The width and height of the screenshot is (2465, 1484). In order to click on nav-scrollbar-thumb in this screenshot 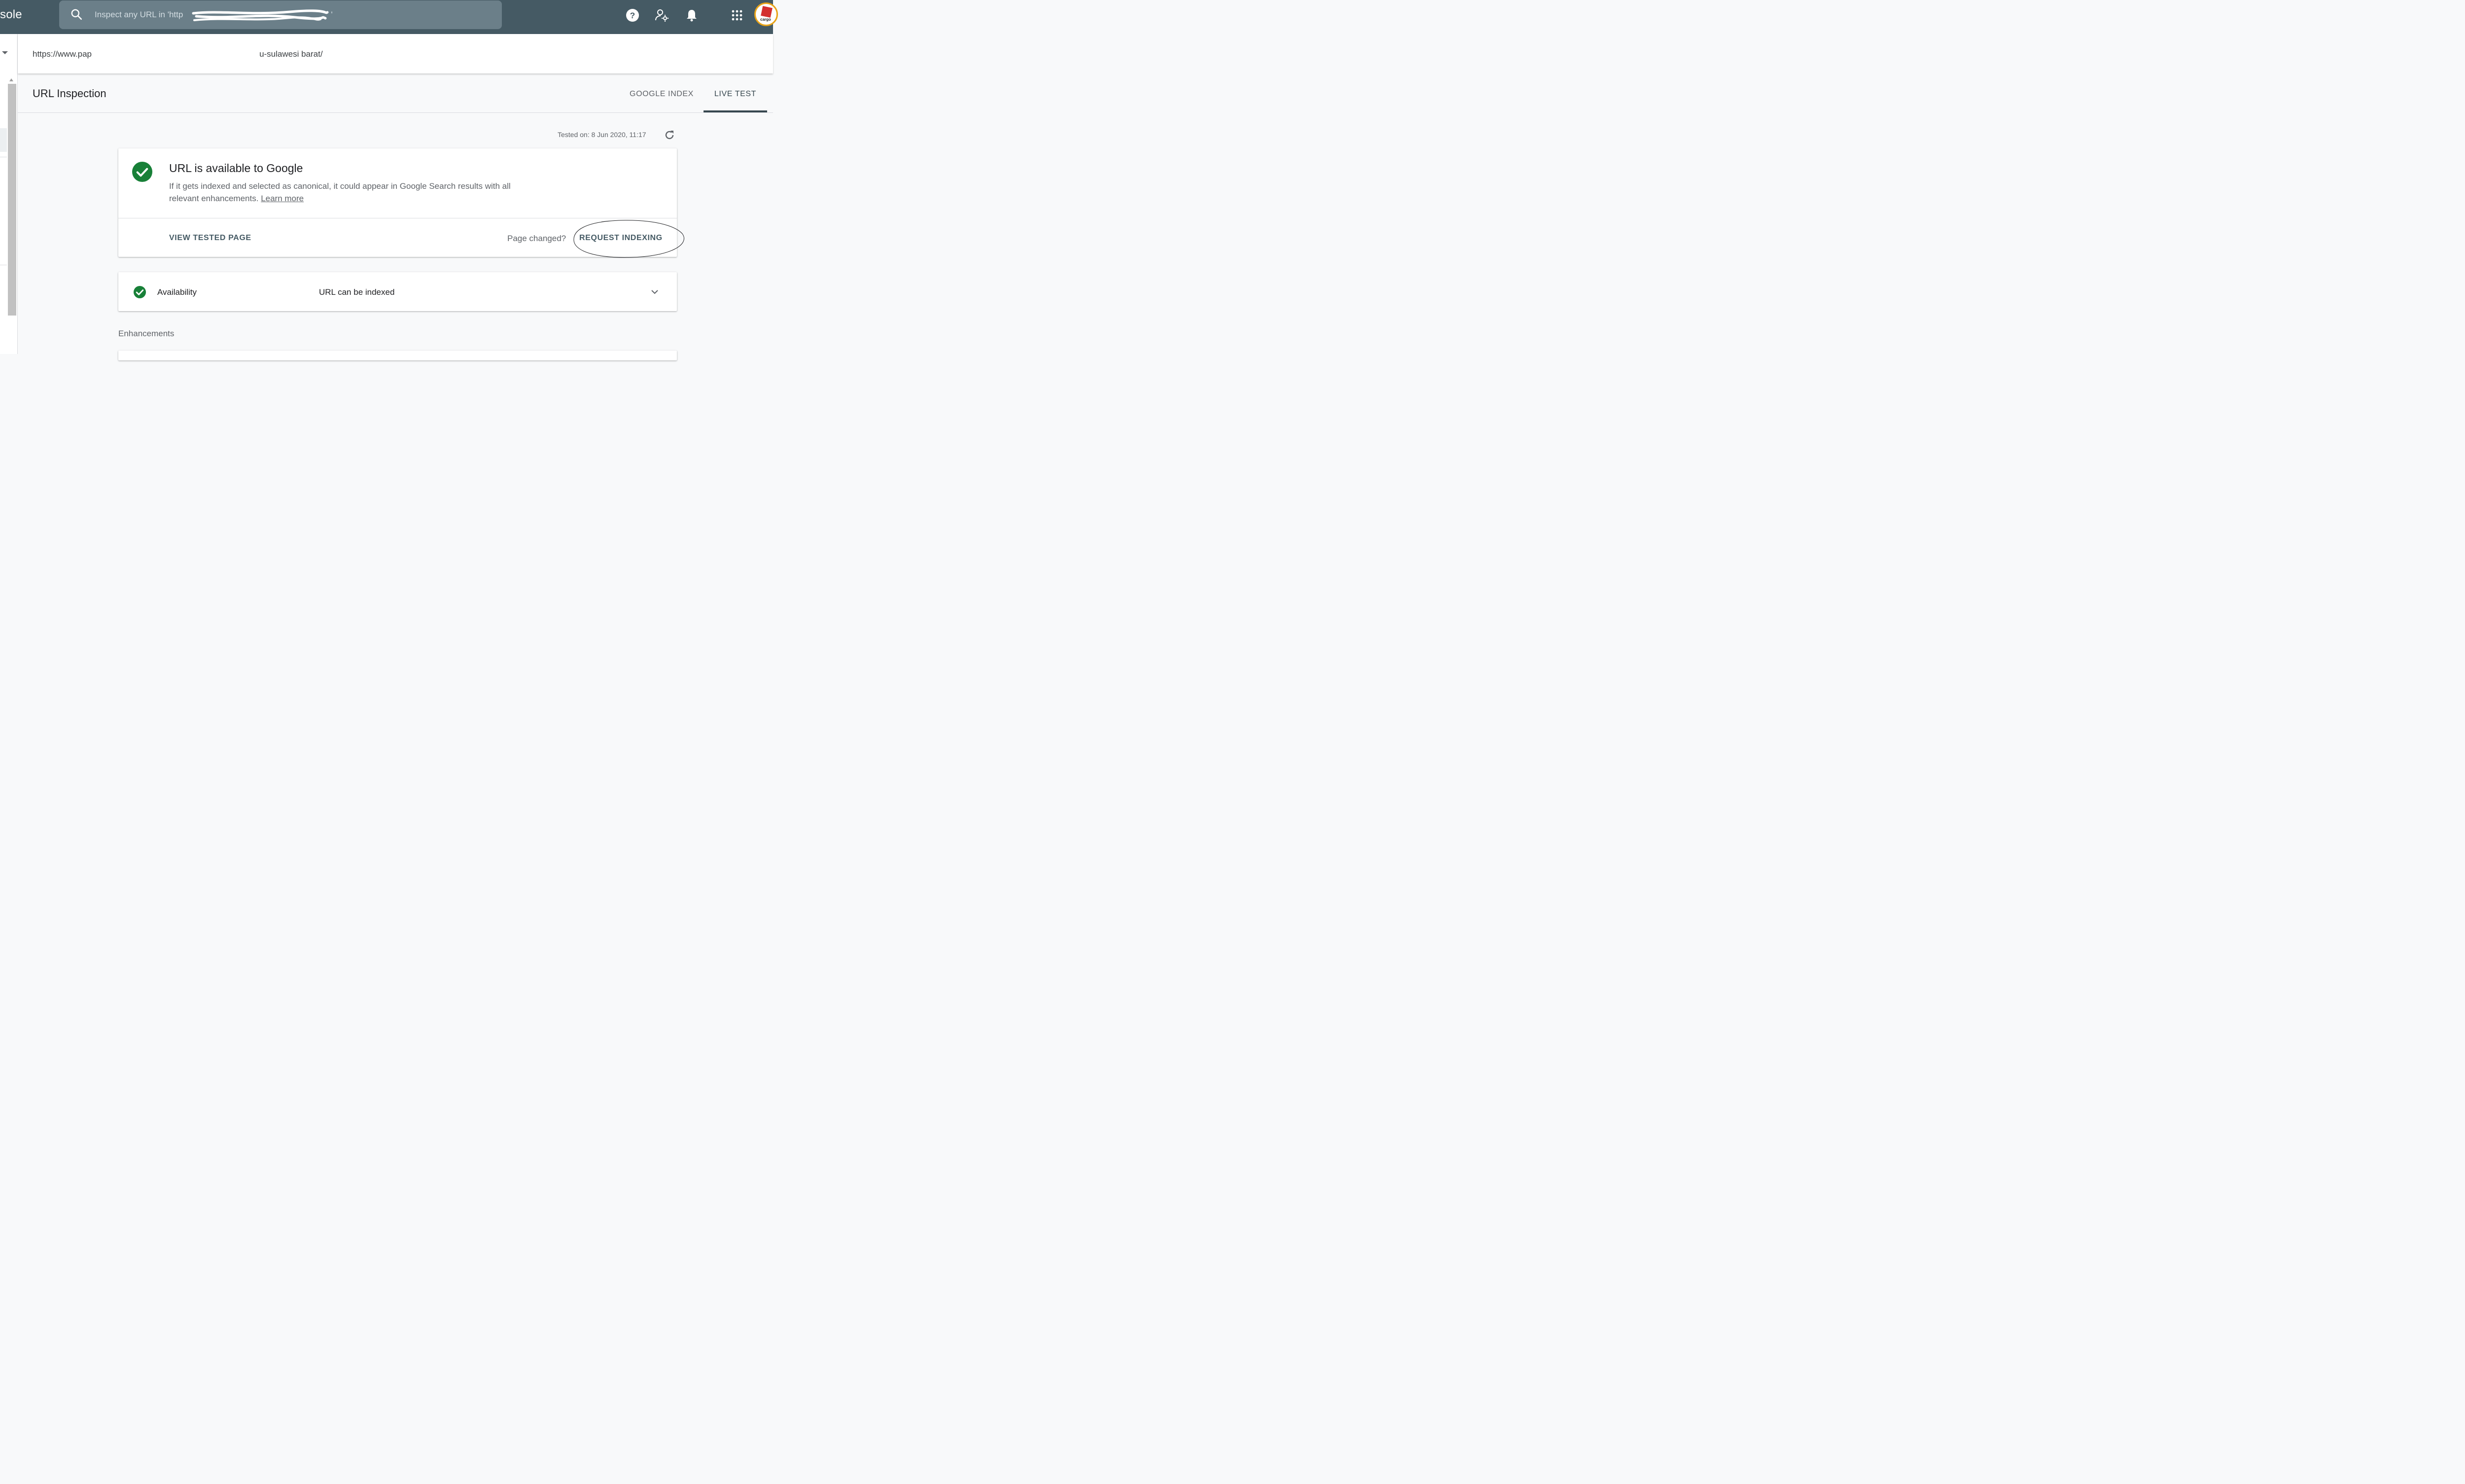, I will do `click(12, 200)`.